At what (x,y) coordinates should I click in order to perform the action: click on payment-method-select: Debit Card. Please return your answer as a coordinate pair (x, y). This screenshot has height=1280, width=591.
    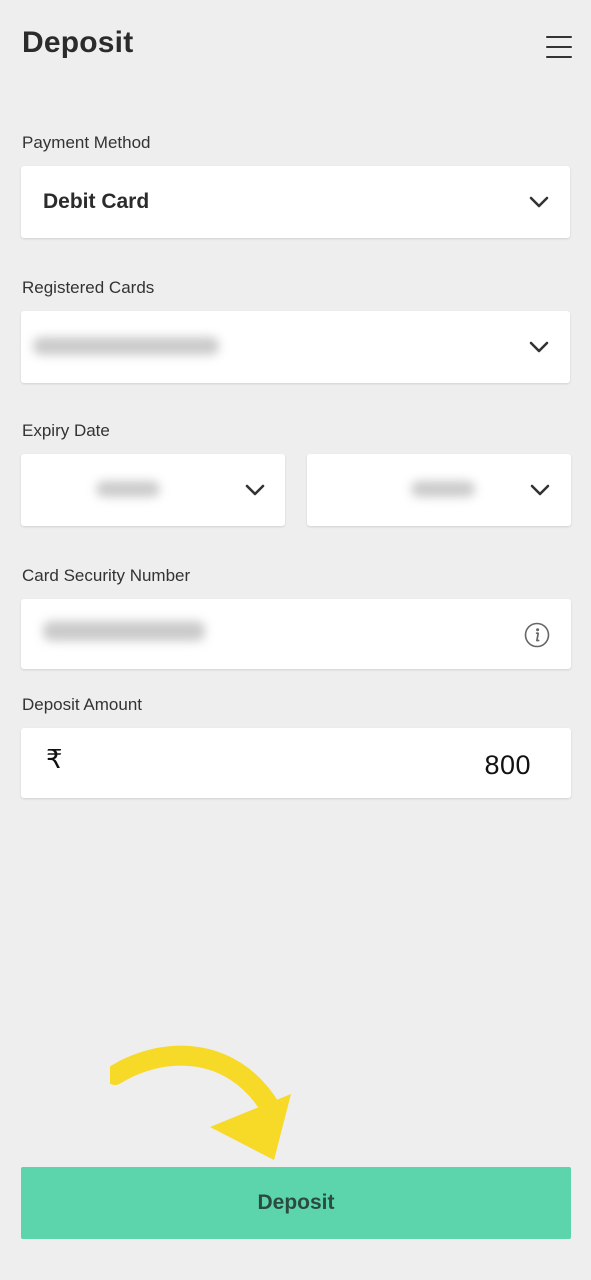
    Looking at the image, I should click on (295, 202).